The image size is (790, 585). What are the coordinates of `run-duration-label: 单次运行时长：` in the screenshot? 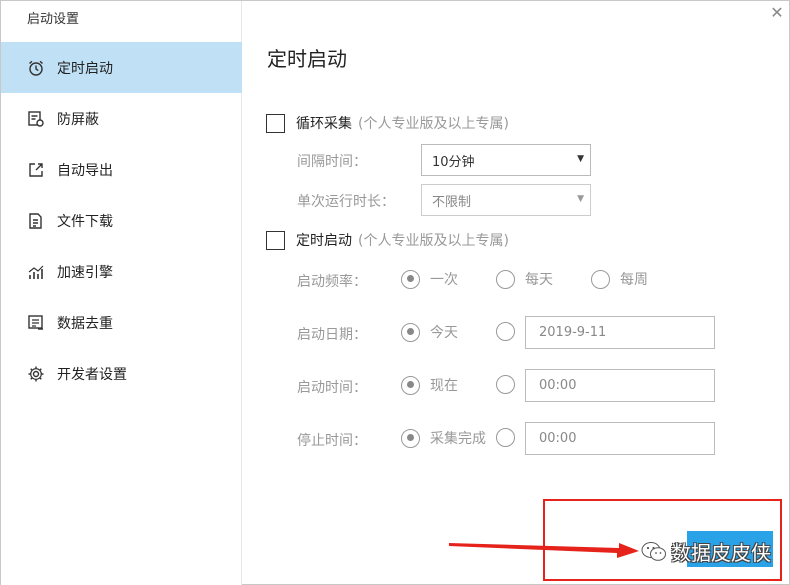 It's located at (346, 202).